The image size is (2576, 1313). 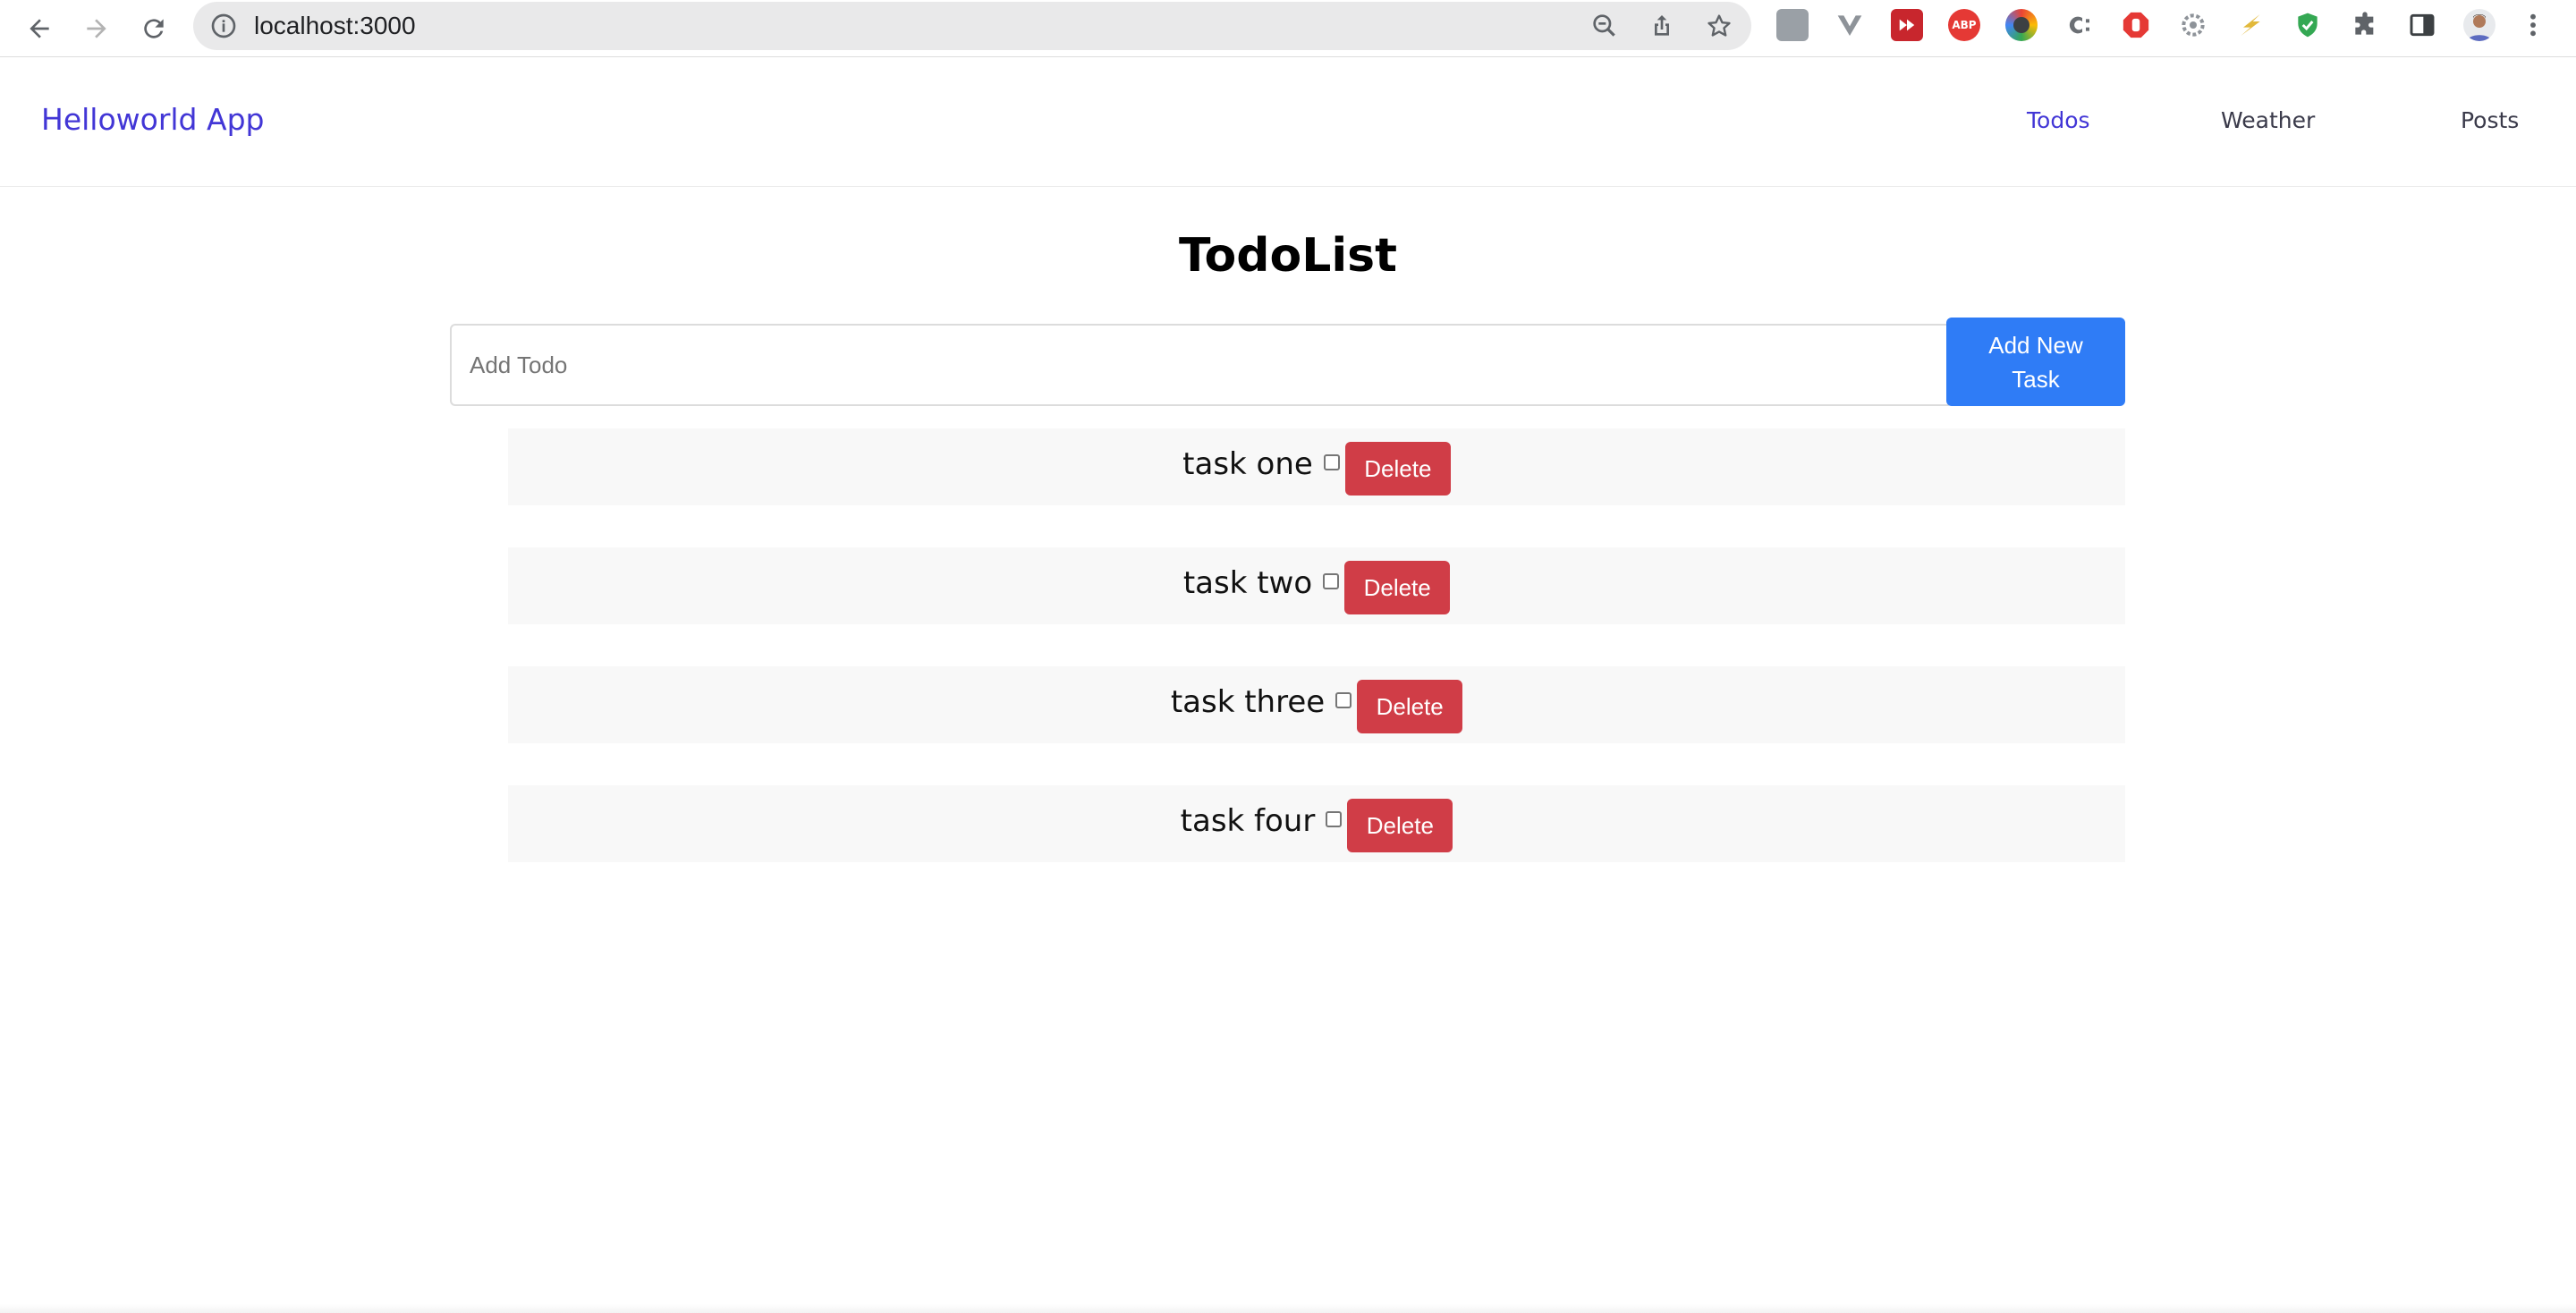 I want to click on reload-button, so click(x=153, y=28).